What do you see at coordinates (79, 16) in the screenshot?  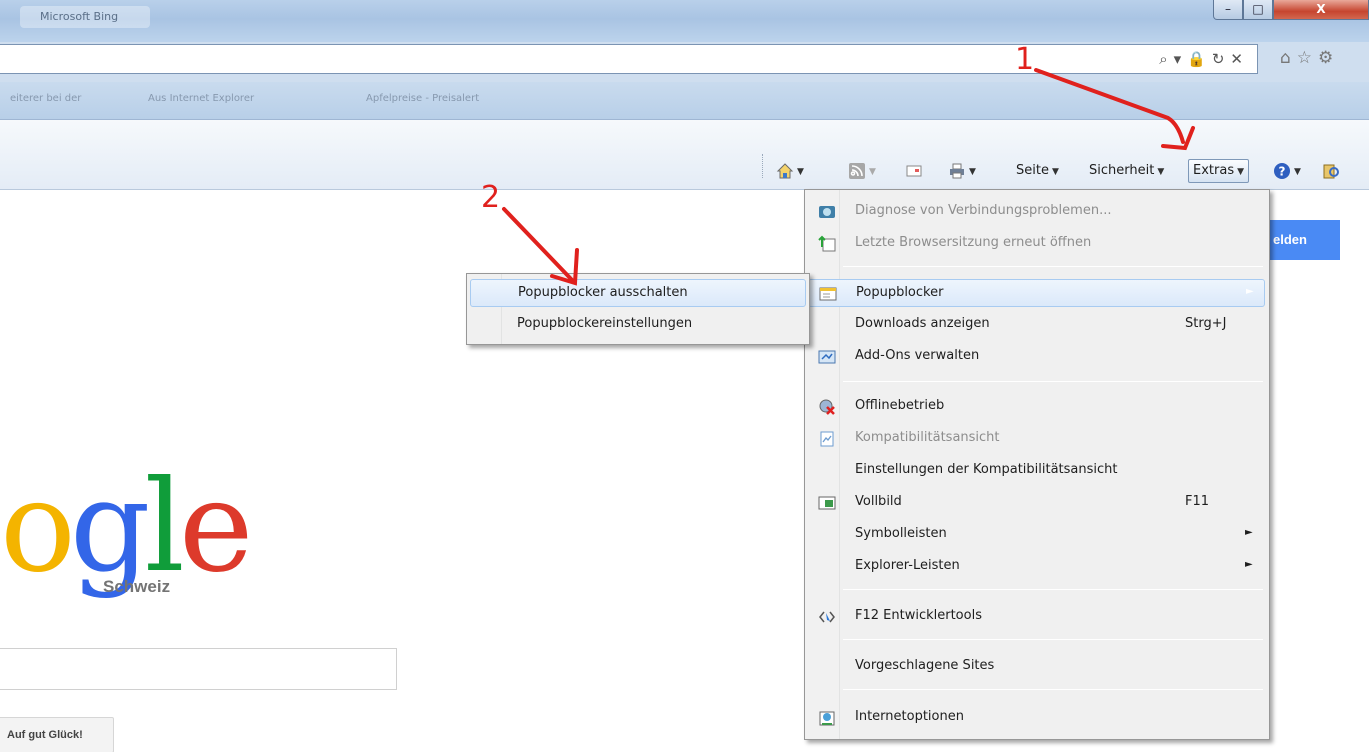 I see `window-title-text: Microsoft Bing` at bounding box center [79, 16].